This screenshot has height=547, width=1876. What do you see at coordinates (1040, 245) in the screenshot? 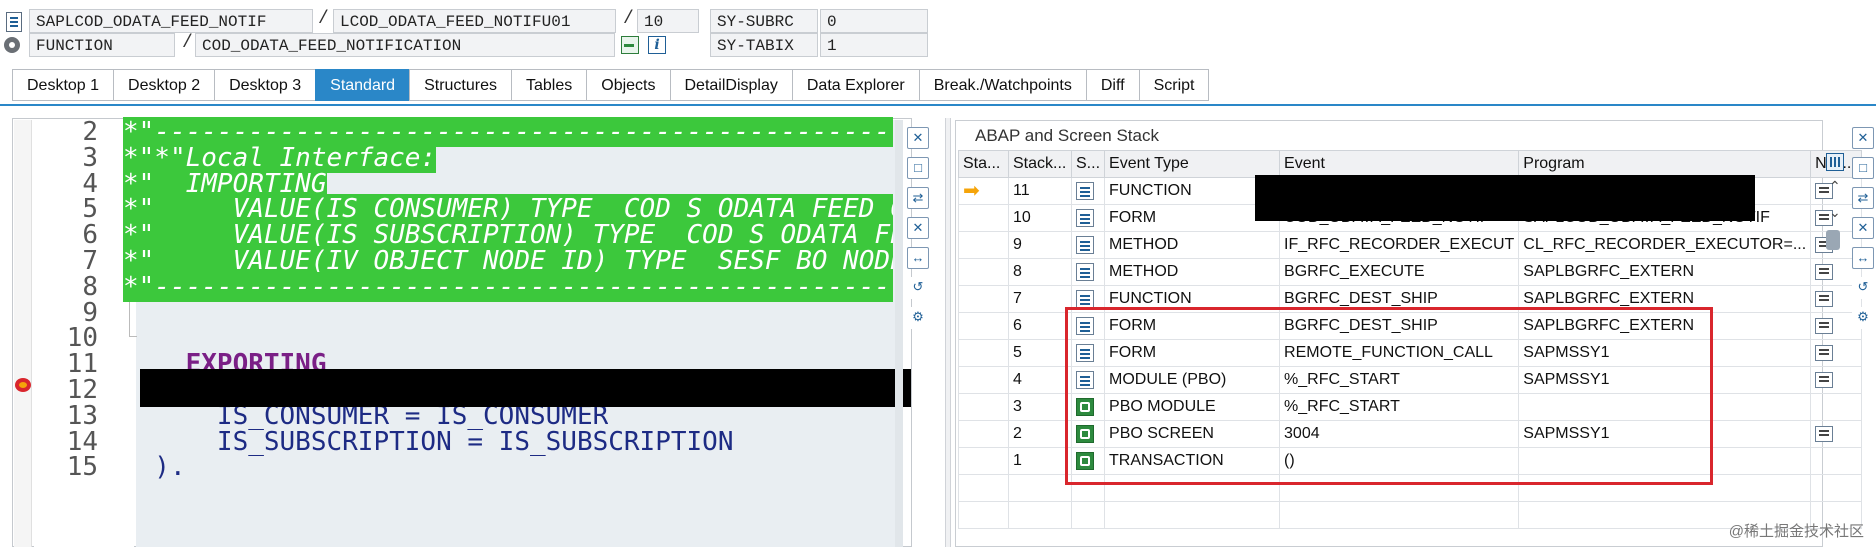
I see `stack-depth: 9` at bounding box center [1040, 245].